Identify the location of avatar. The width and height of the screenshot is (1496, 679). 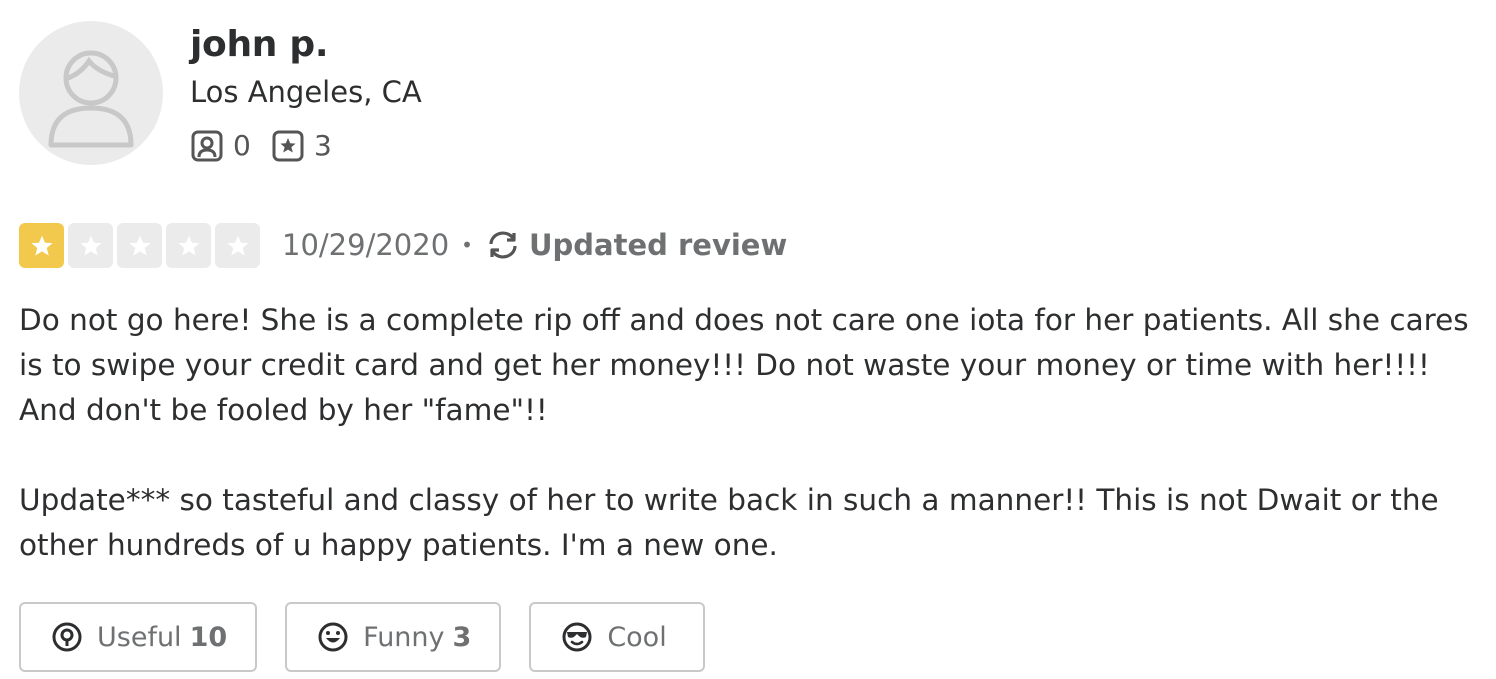
(91, 93).